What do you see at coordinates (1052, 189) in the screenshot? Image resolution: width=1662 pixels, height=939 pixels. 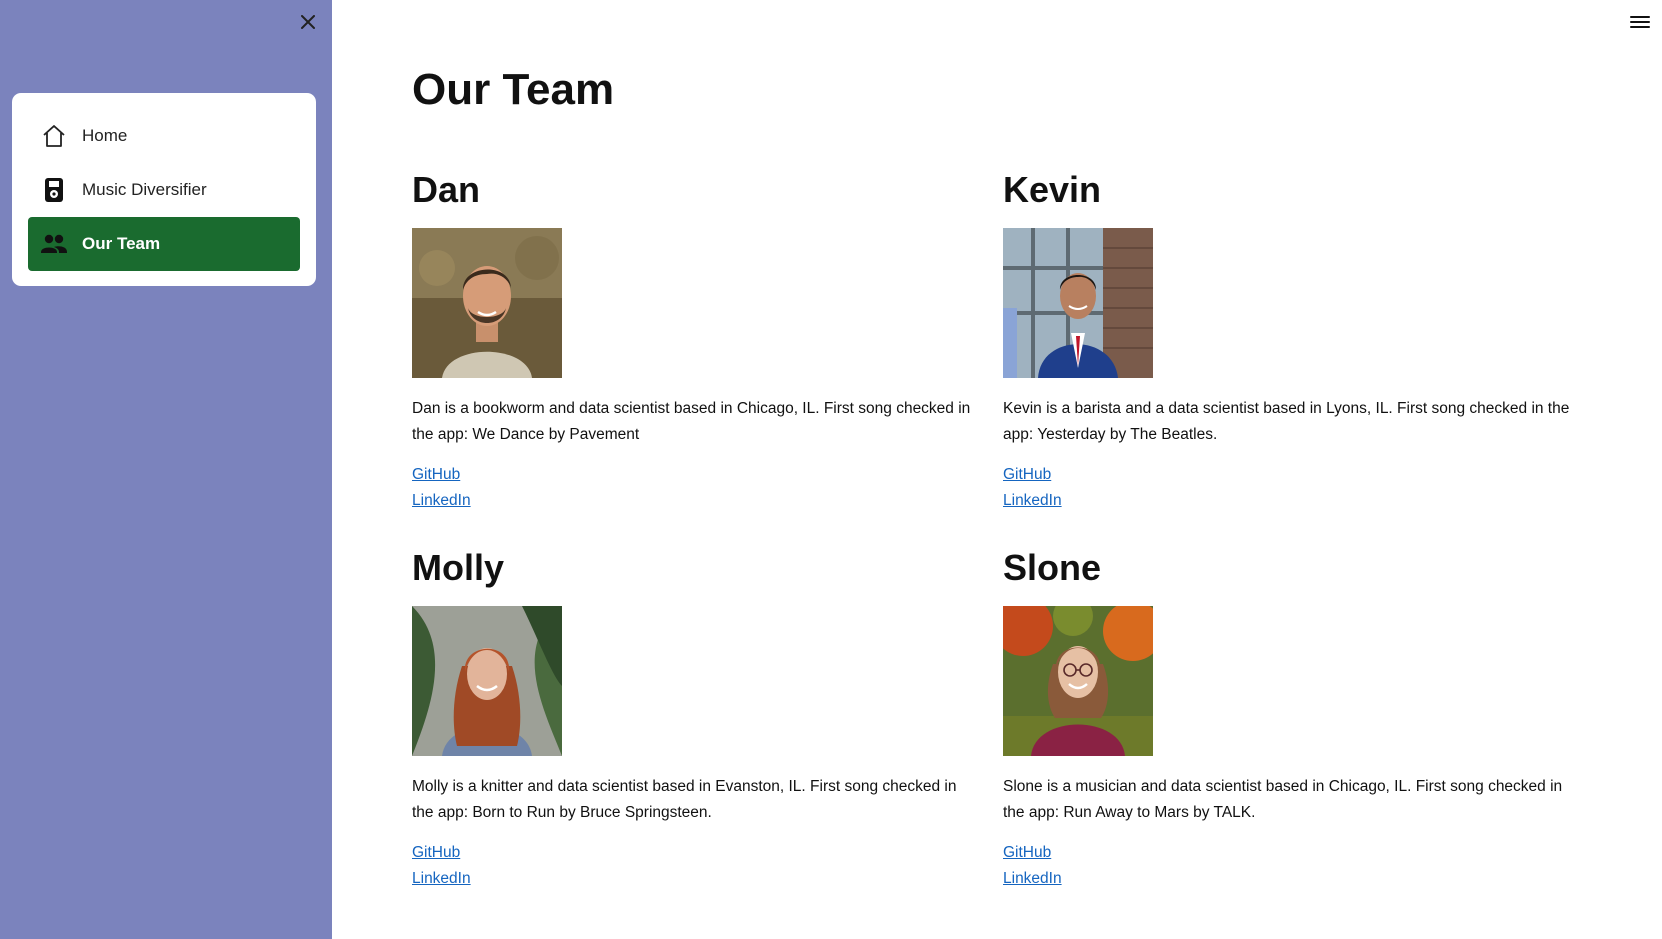 I see `member-name: Kevin` at bounding box center [1052, 189].